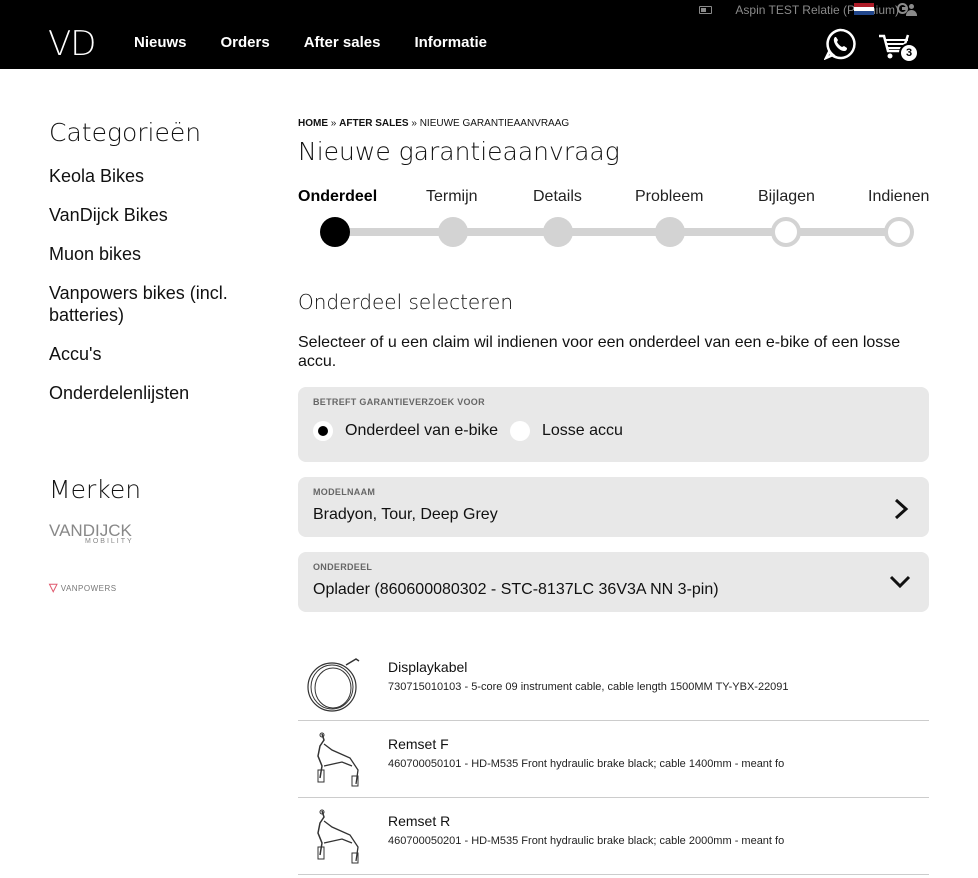  Describe the element at coordinates (899, 232) in the screenshot. I see `step-dot-indienen` at that location.